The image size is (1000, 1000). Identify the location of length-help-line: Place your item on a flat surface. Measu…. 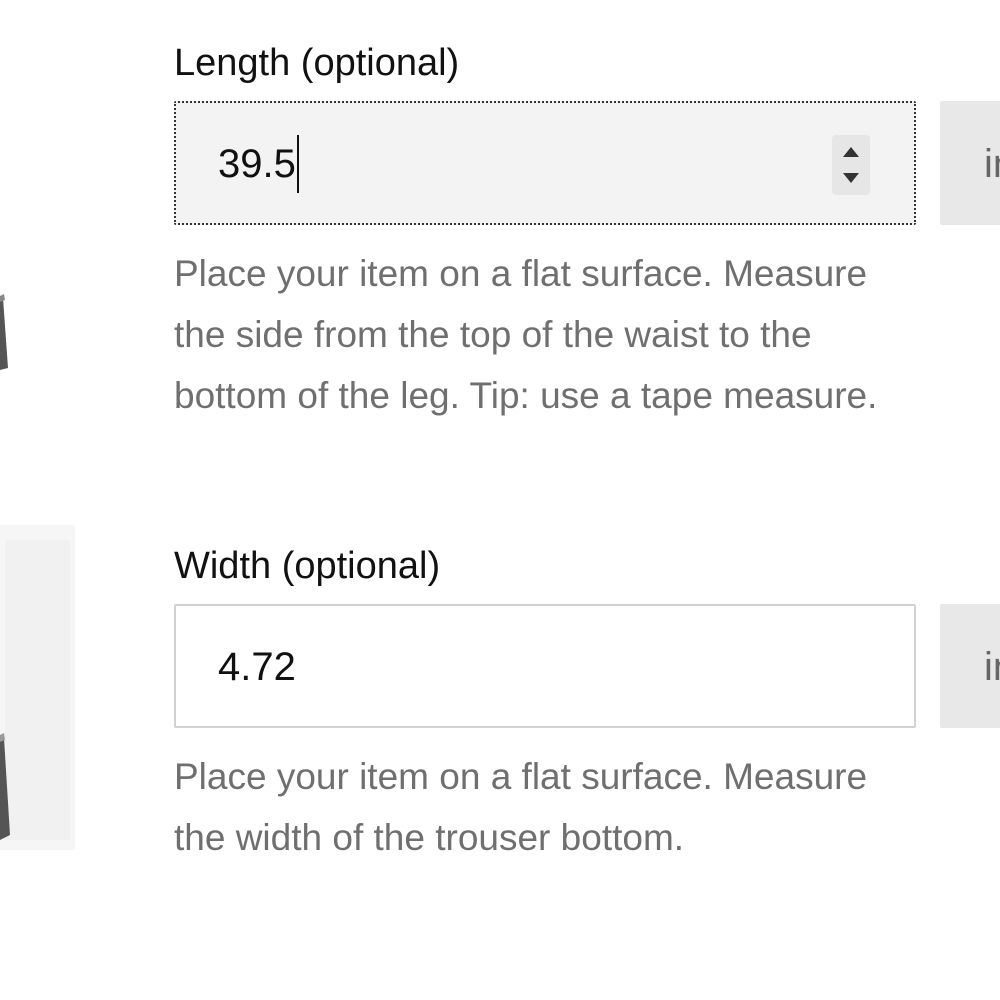
(521, 273).